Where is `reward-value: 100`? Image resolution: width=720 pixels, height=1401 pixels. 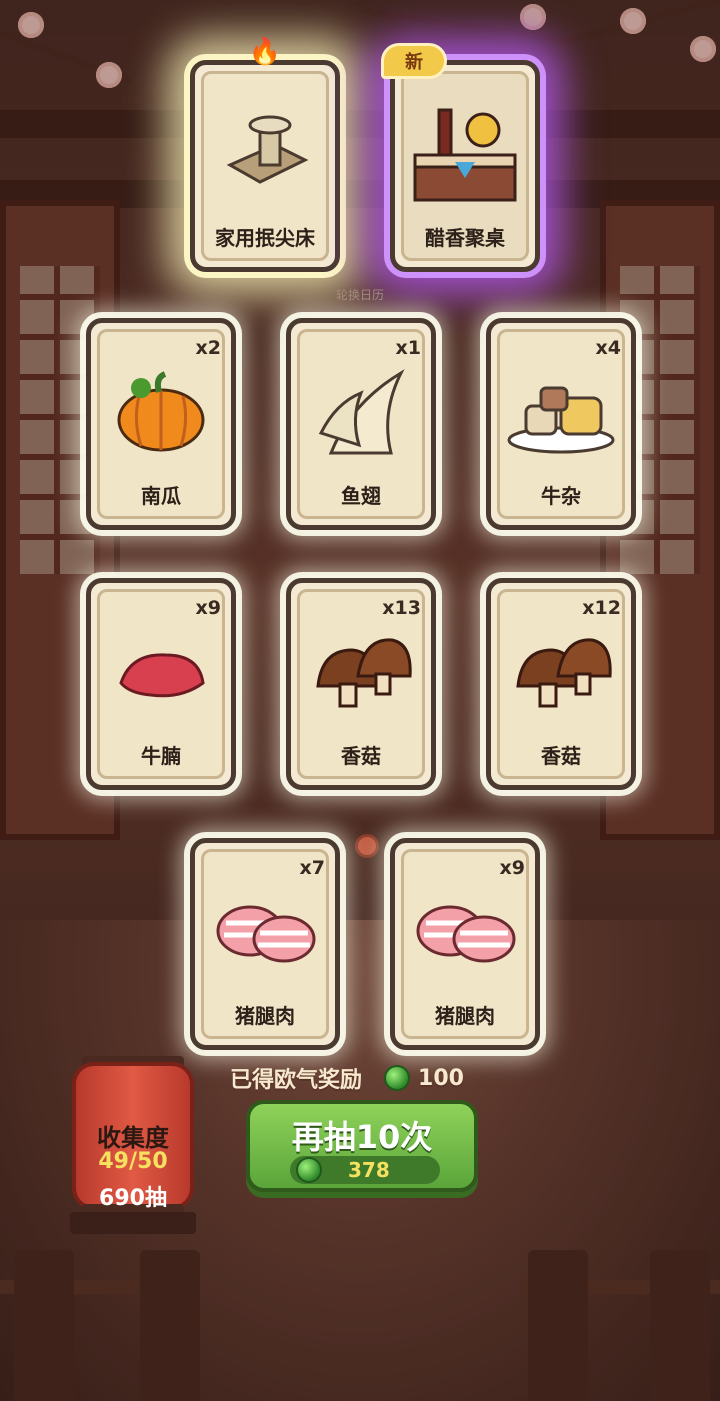
reward-value: 100 is located at coordinates (441, 1078).